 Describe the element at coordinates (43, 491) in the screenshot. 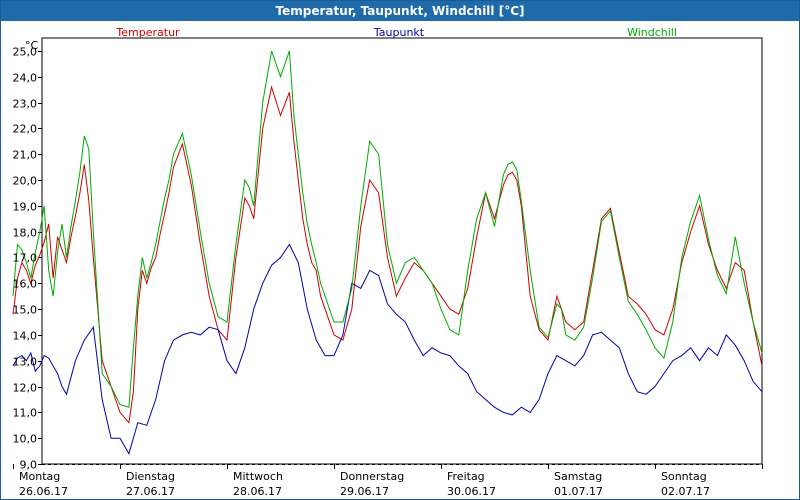

I see `x-date-label: 26.06.17` at that location.